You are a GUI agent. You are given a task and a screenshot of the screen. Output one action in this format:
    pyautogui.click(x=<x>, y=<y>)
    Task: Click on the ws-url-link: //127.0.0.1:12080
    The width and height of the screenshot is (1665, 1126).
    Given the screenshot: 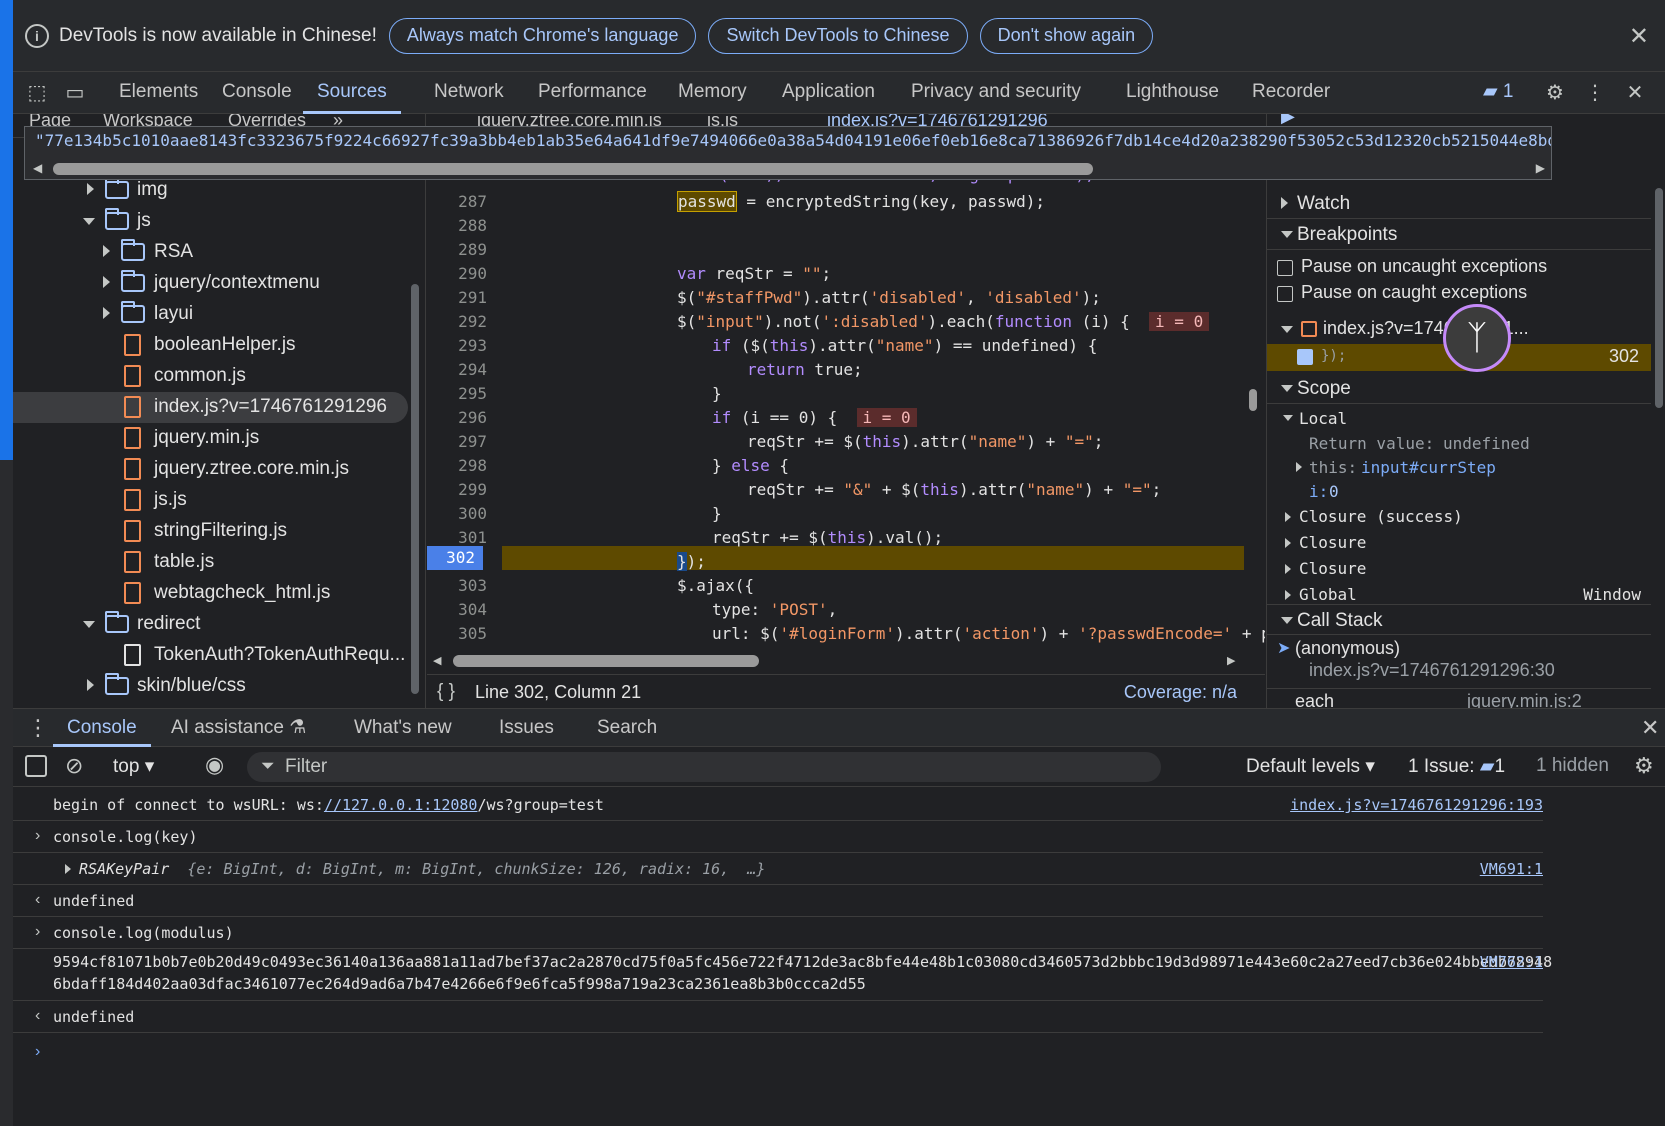 What is the action you would take?
    pyautogui.click(x=401, y=805)
    